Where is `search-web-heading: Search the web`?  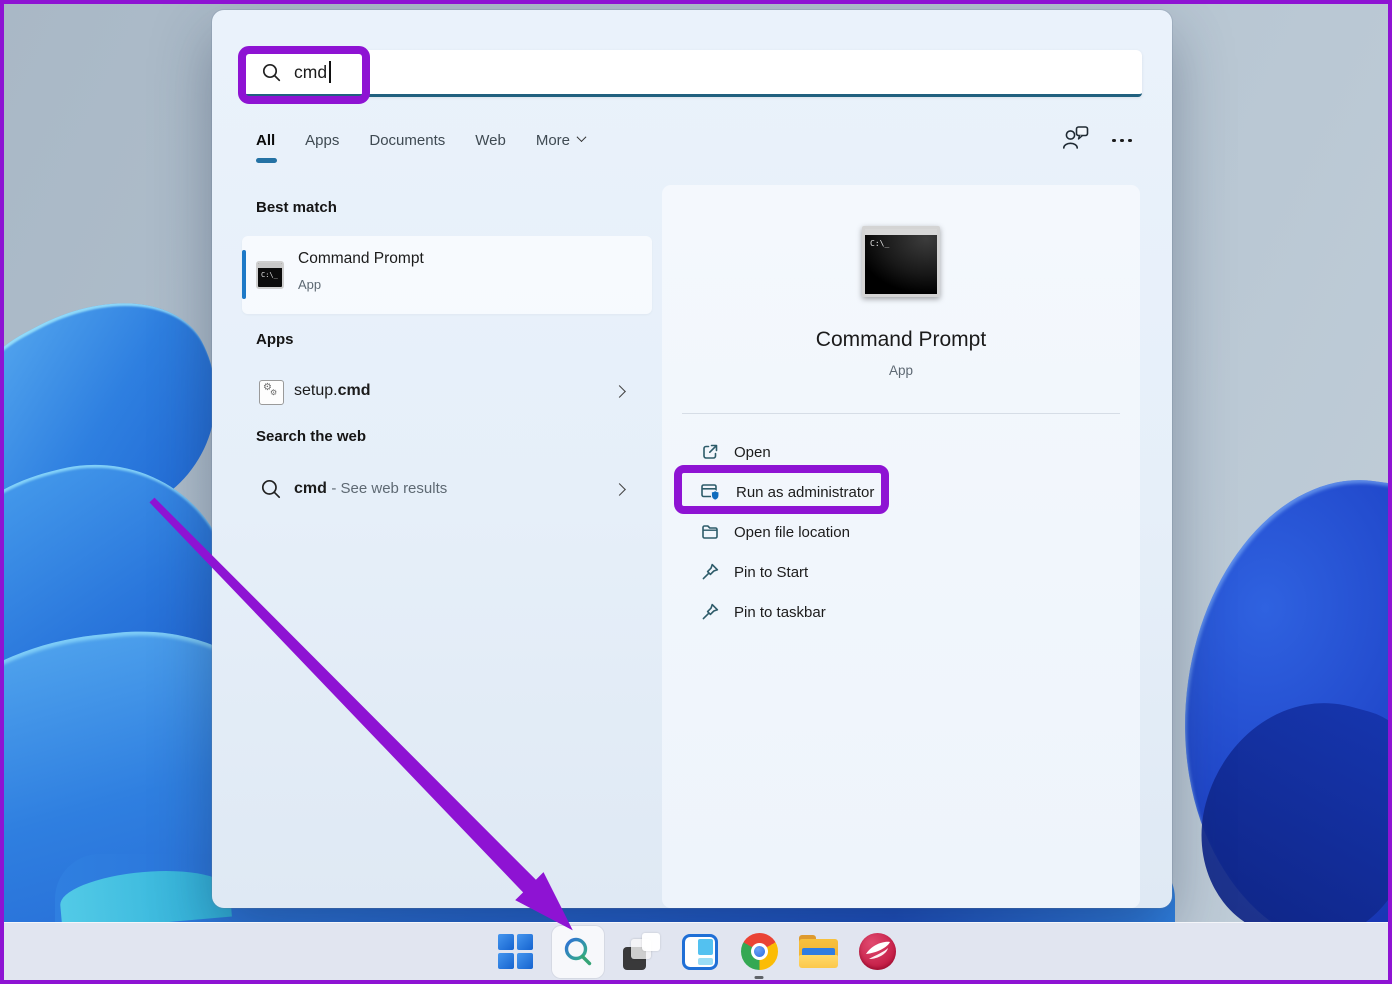 search-web-heading: Search the web is located at coordinates (311, 436).